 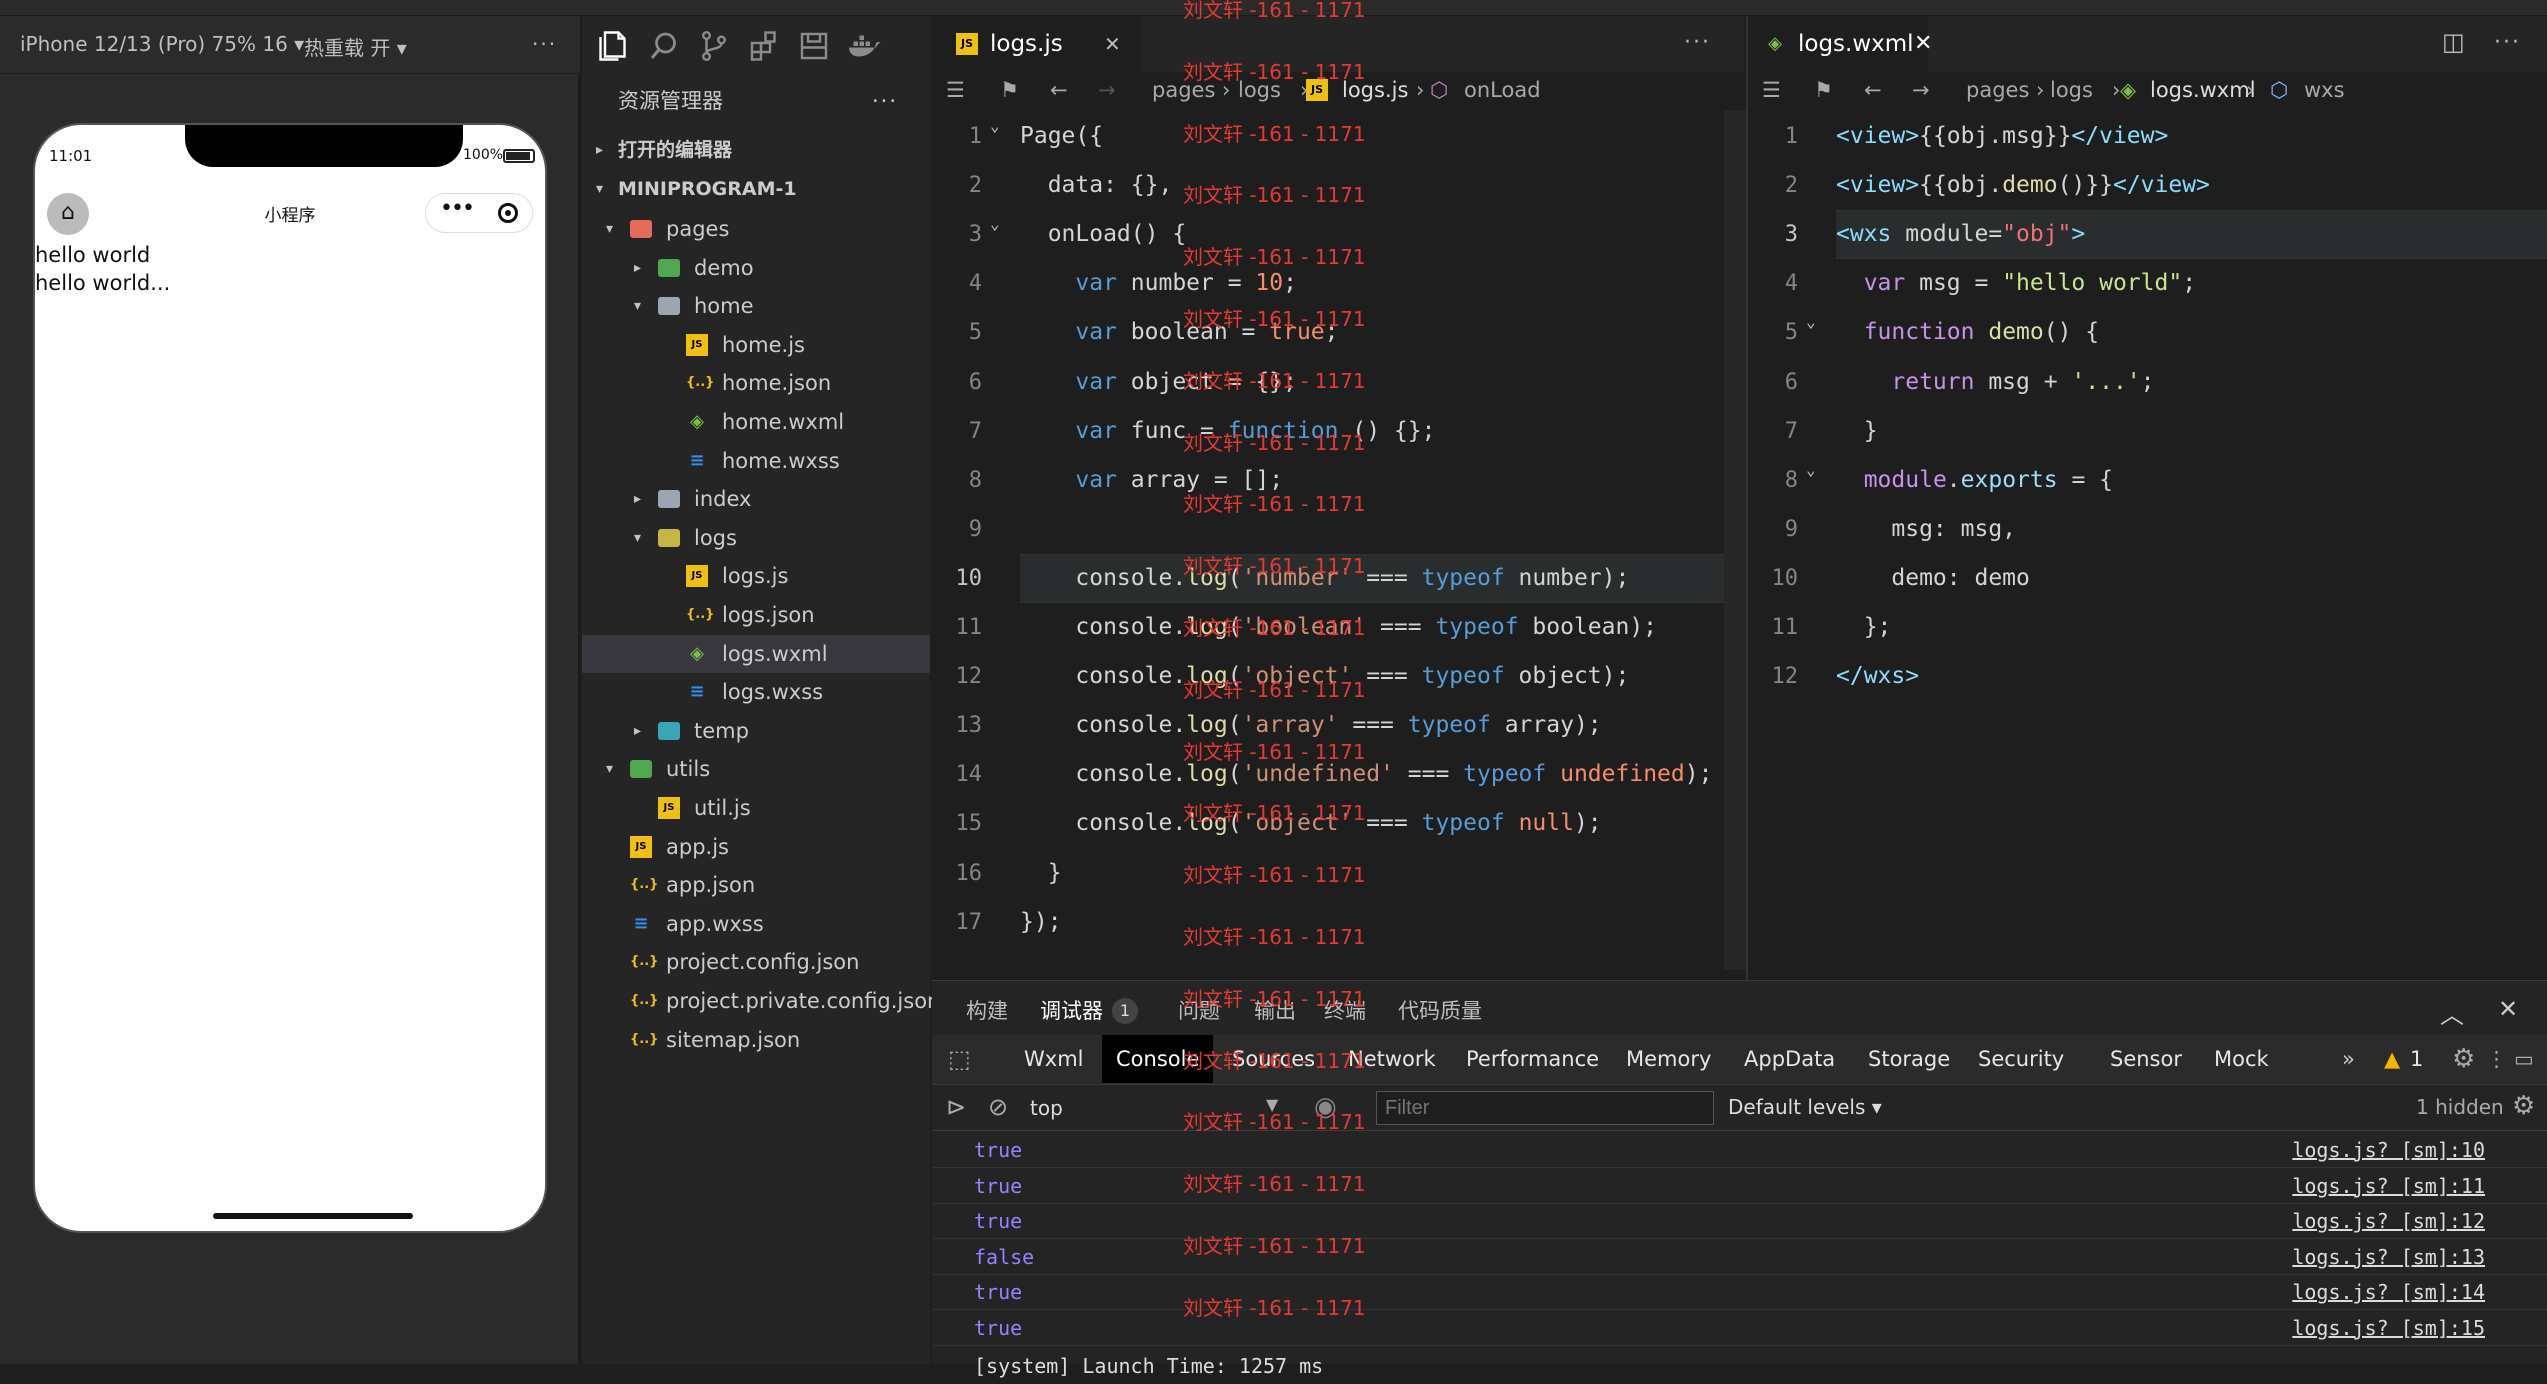 What do you see at coordinates (756, 885) in the screenshot?
I see `tree-item-app-json: {..} app.json` at bounding box center [756, 885].